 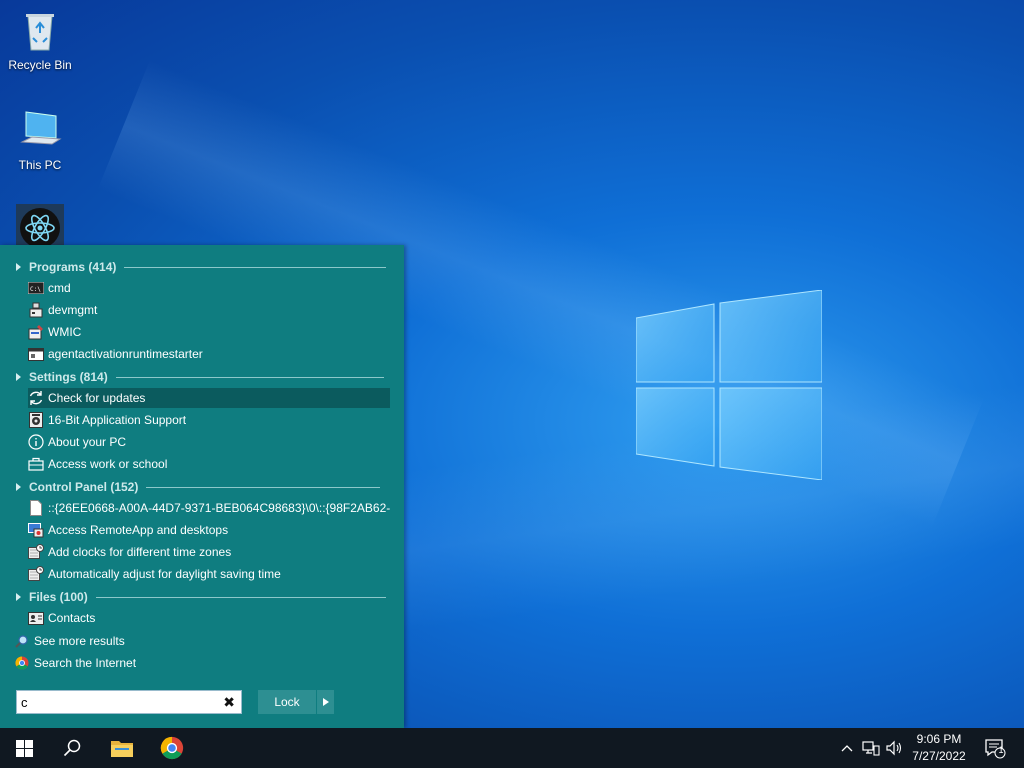 I want to click on result-add-clocks: Add clocks for different time zones, so click(x=209, y=552).